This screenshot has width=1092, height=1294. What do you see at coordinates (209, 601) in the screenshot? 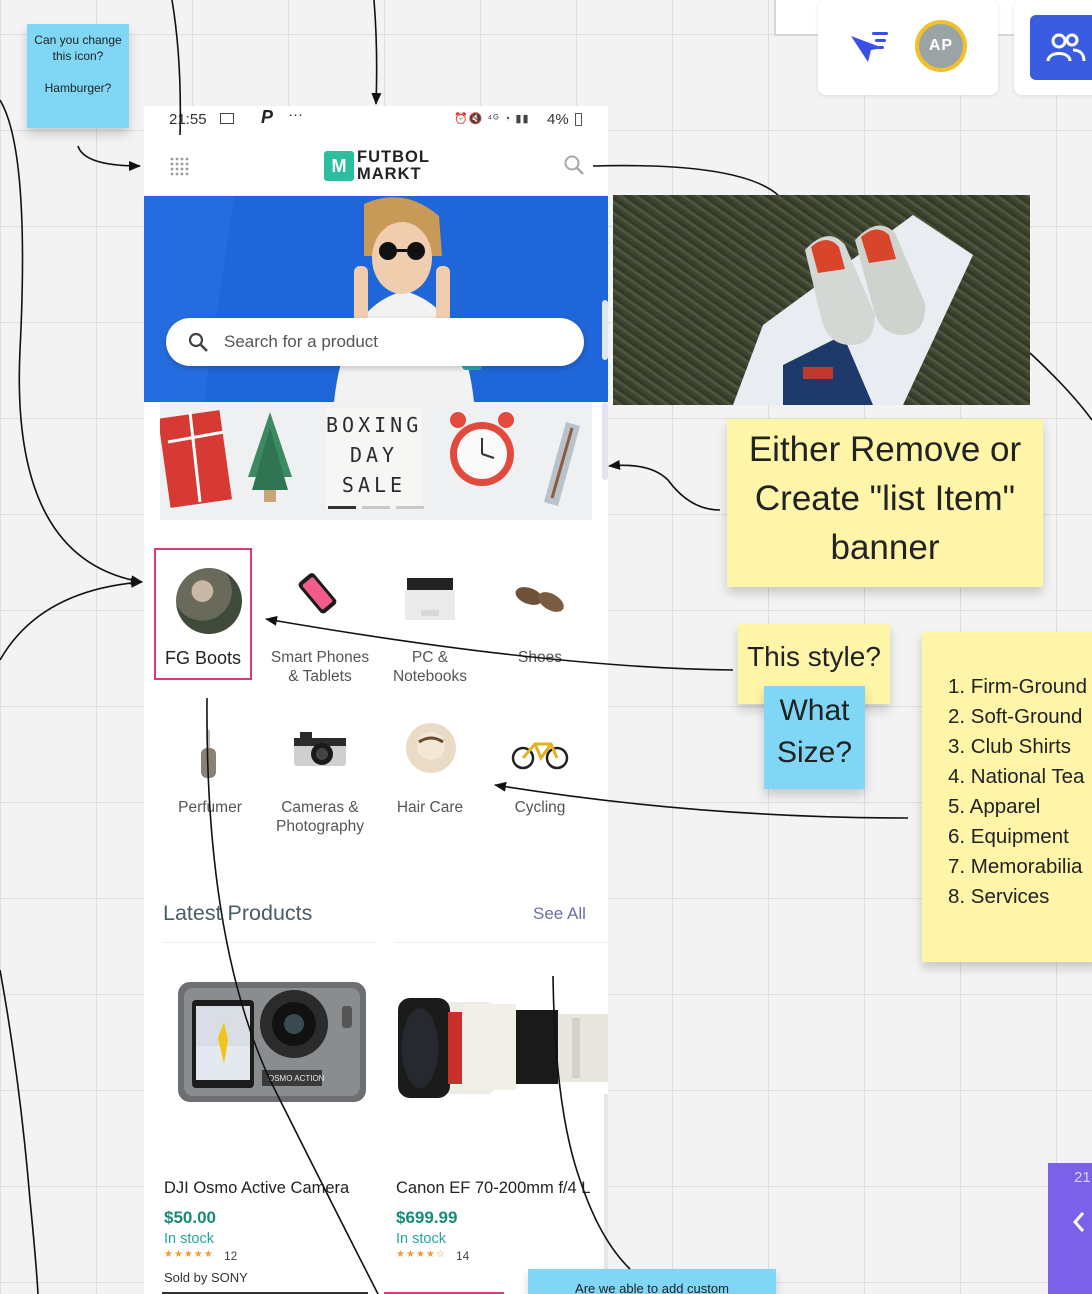
I see `fg-boots-photo` at bounding box center [209, 601].